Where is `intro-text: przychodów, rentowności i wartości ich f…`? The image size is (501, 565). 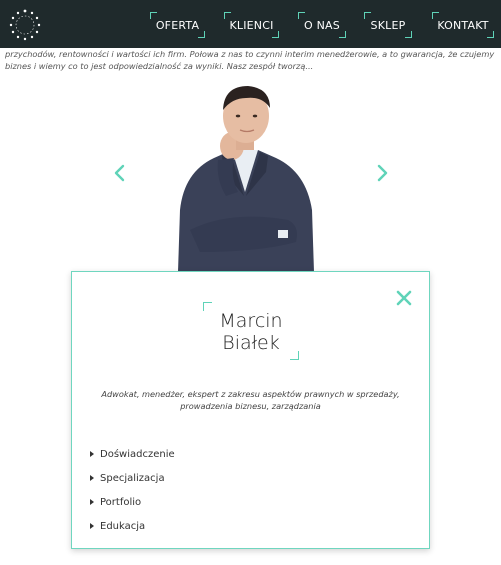 intro-text: przychodów, rentowności i wartości ich f… is located at coordinates (250, 60).